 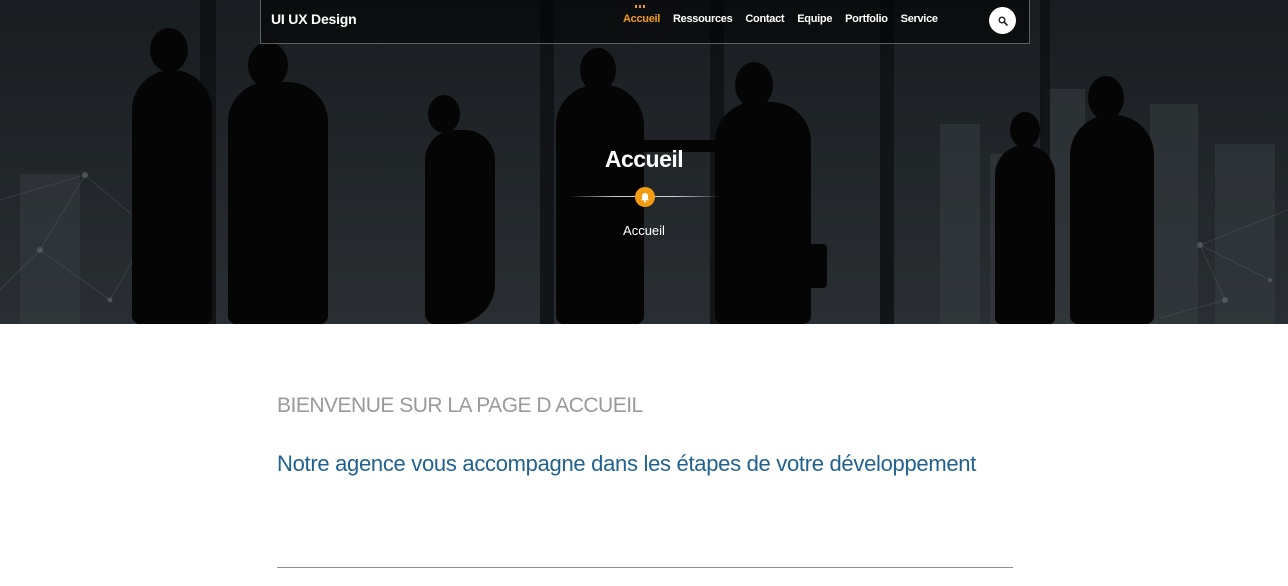 I want to click on section-heading: BIENVENUE SUR LA PAGE D ACCUEIL, so click(x=460, y=405).